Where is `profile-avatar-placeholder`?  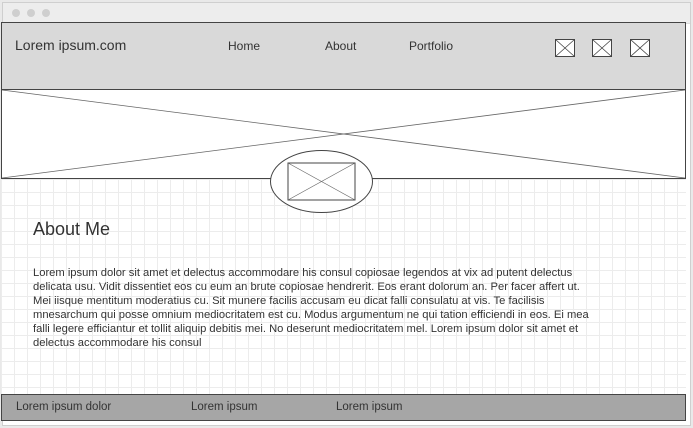
profile-avatar-placeholder is located at coordinates (321, 181).